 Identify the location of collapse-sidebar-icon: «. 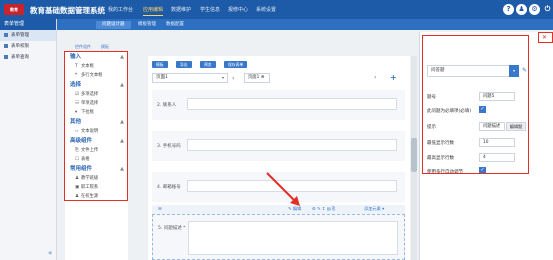
(50, 253).